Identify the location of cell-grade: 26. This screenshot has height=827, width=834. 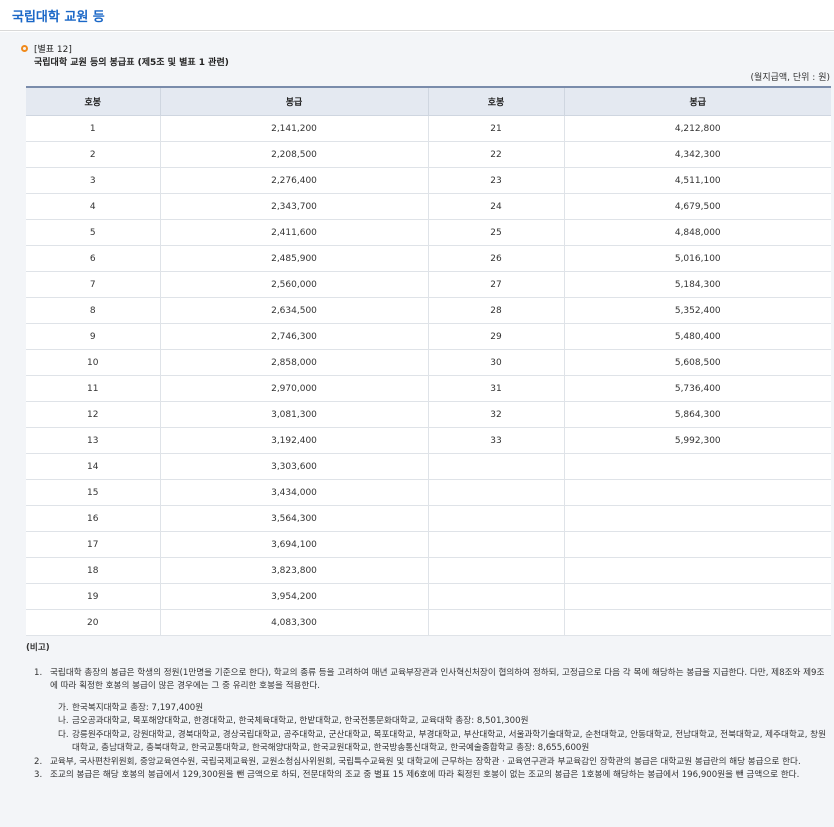
(495, 258).